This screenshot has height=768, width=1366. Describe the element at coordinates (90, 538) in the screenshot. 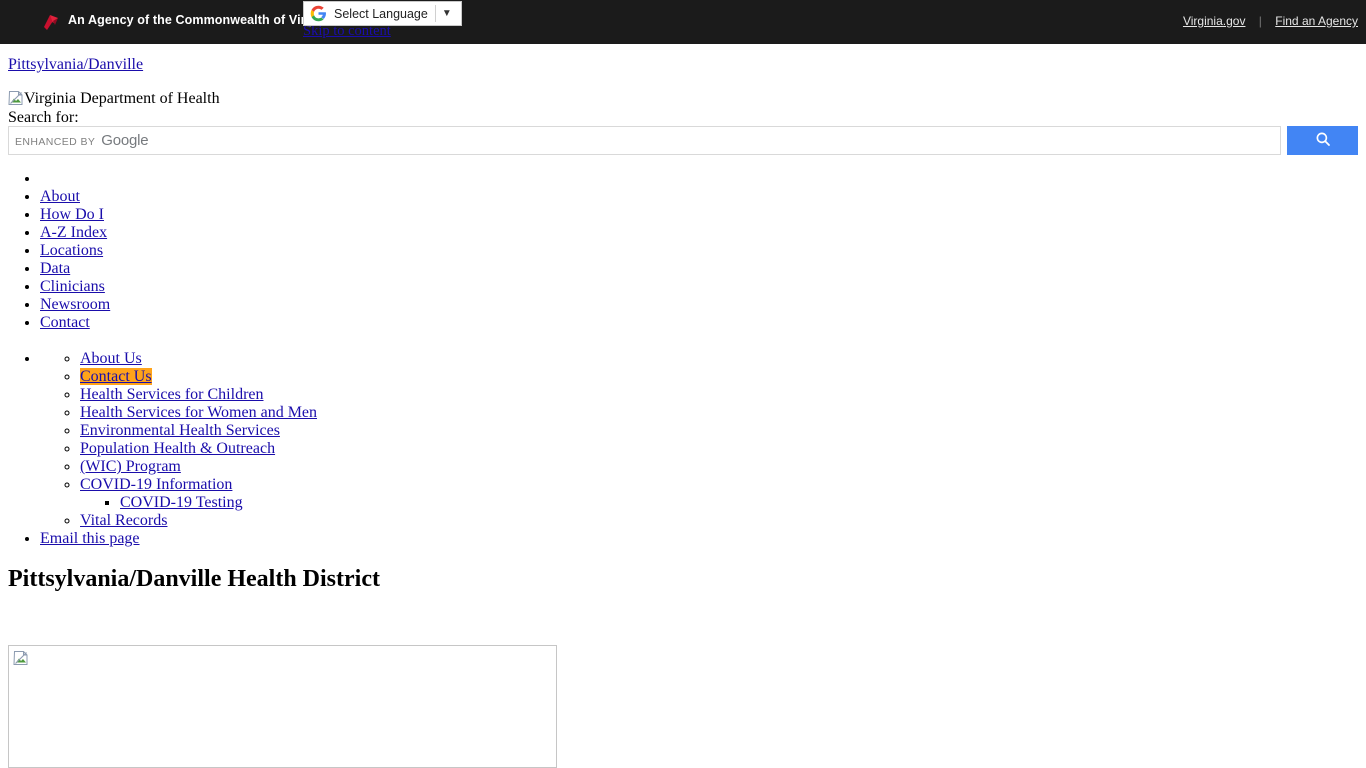

I see `email-this-page-link: Email this page` at that location.